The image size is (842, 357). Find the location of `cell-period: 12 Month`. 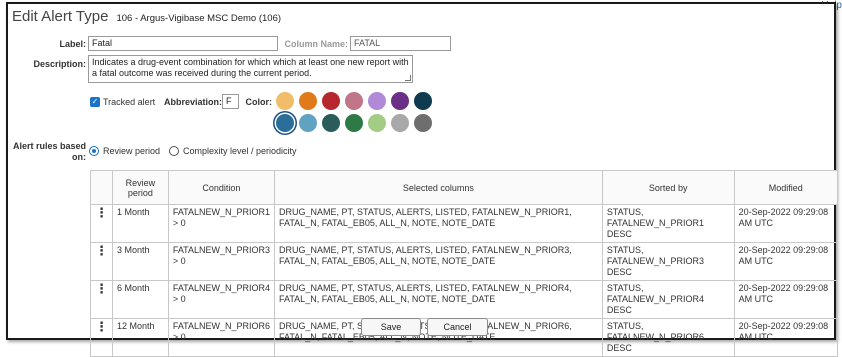

cell-period: 12 Month is located at coordinates (140, 337).